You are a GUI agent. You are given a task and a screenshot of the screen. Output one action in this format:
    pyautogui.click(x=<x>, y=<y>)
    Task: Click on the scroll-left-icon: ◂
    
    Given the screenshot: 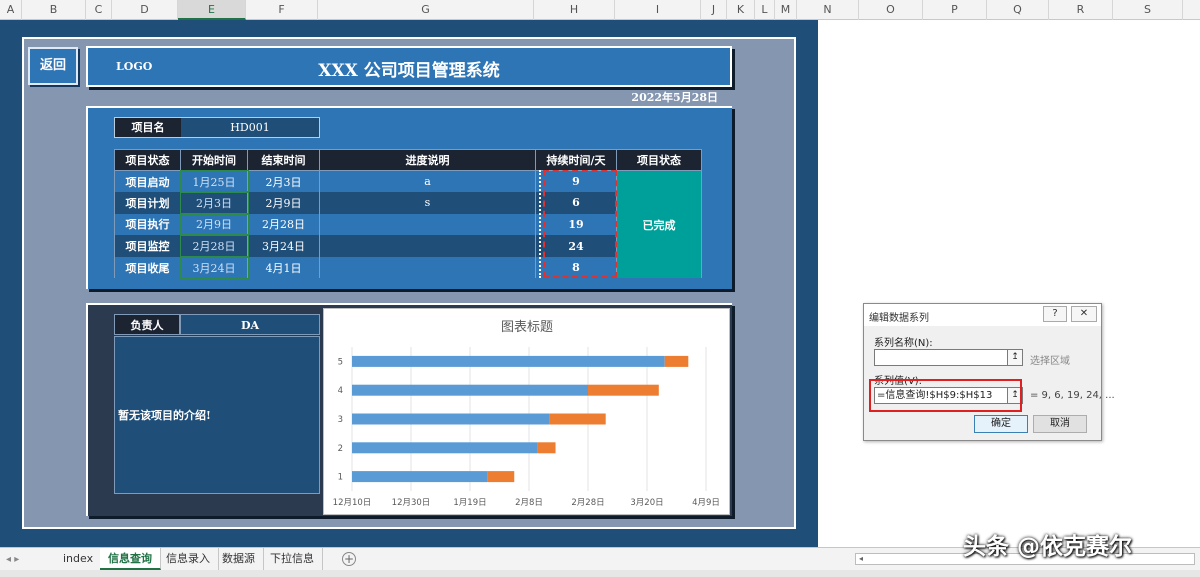 What is the action you would take?
    pyautogui.click(x=861, y=559)
    